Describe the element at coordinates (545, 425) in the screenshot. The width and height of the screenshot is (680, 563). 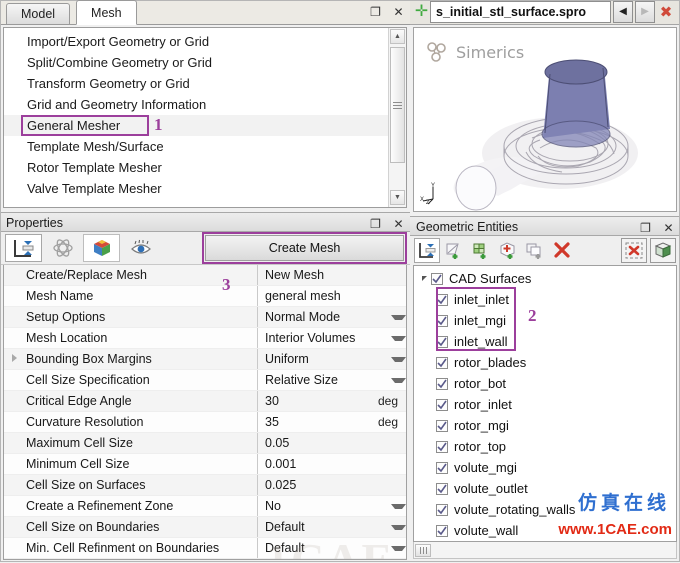
I see `tree-item: rotor_mgi` at that location.